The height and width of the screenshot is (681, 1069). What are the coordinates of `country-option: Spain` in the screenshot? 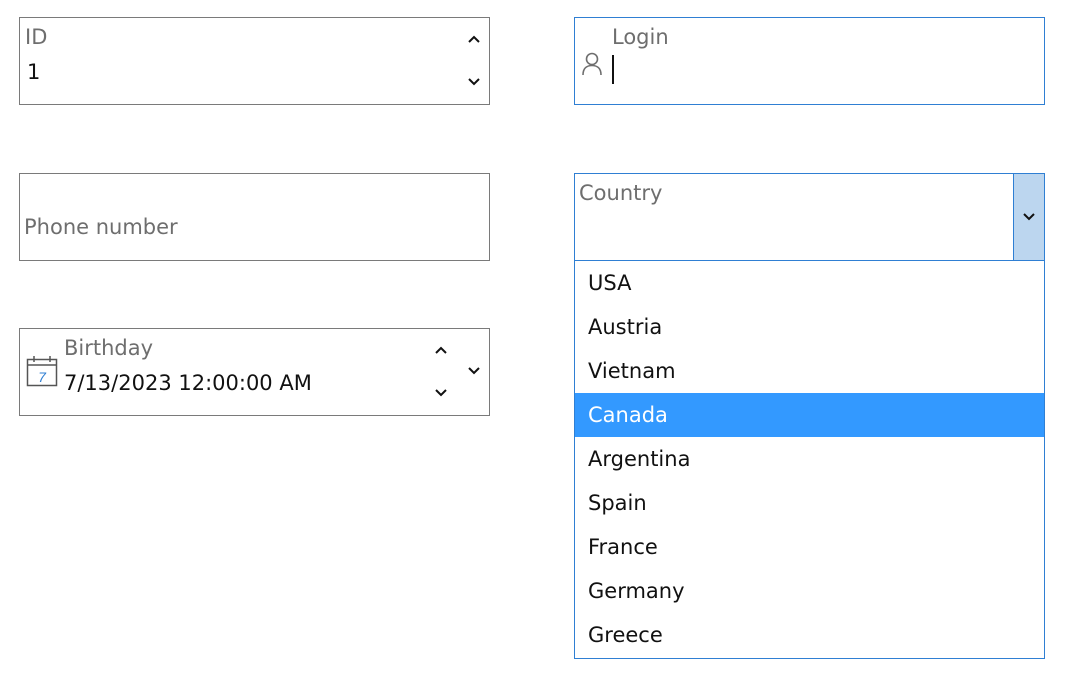 It's located at (809, 503).